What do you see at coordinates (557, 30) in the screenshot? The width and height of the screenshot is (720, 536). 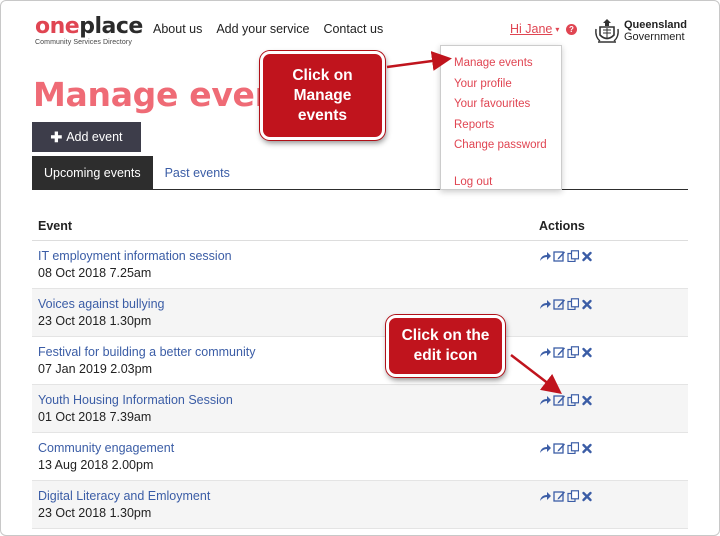 I see `caret-down-icon: ▾` at bounding box center [557, 30].